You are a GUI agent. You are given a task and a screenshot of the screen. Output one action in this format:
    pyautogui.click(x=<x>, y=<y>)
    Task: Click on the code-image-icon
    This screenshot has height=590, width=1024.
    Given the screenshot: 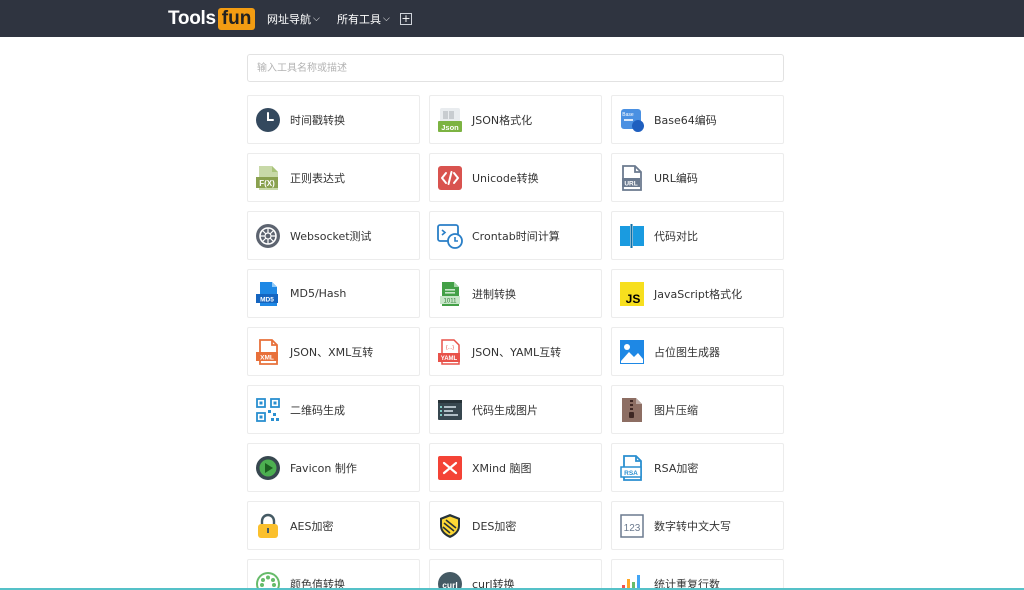 What is the action you would take?
    pyautogui.click(x=450, y=410)
    